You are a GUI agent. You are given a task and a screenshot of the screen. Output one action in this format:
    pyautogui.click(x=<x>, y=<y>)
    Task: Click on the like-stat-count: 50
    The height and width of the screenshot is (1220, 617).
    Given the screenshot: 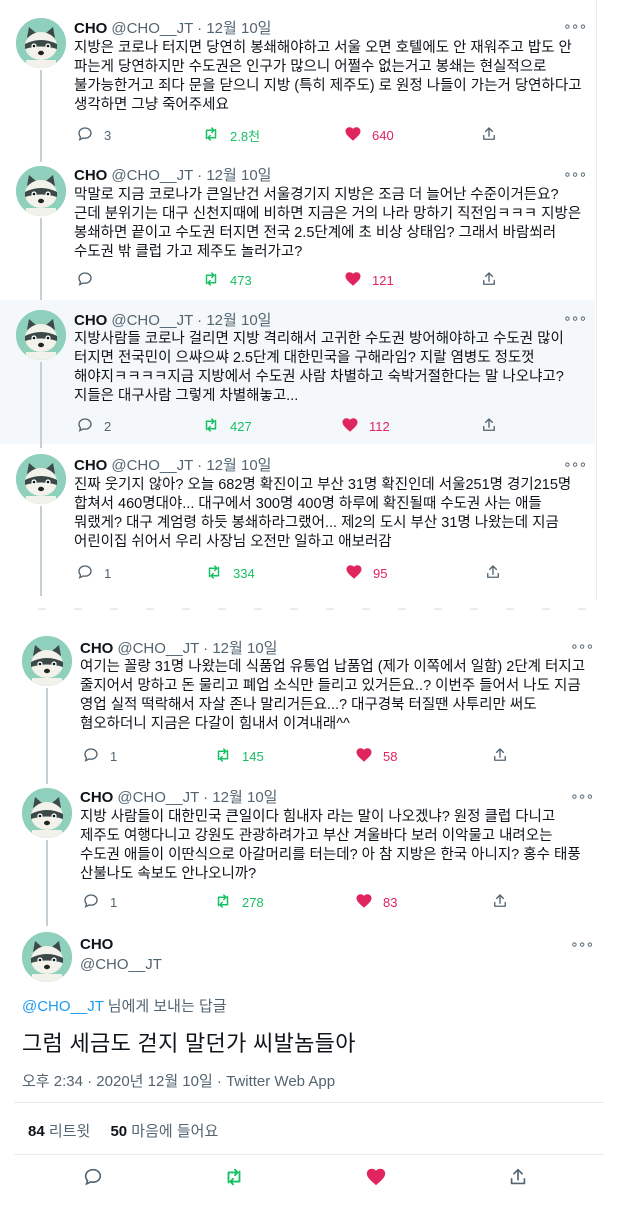 What is the action you would take?
    pyautogui.click(x=119, y=1131)
    